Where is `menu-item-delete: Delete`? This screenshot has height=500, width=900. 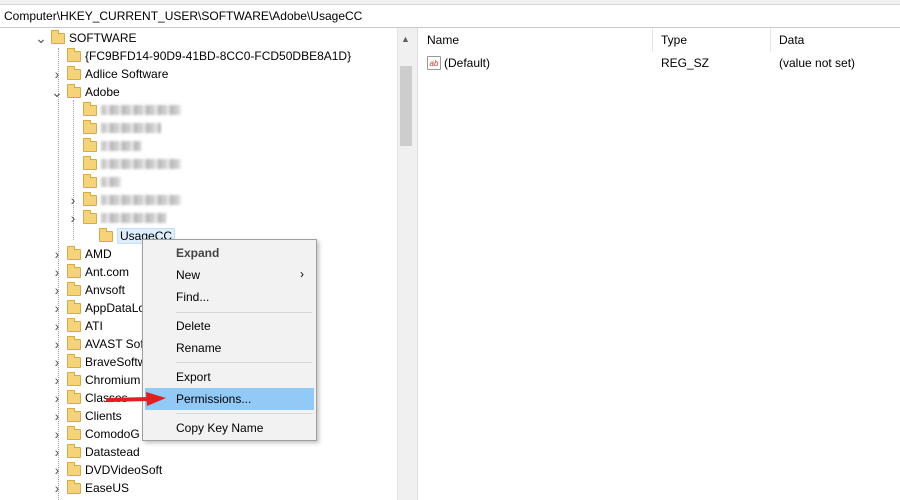
menu-item-delete: Delete is located at coordinates (229, 326).